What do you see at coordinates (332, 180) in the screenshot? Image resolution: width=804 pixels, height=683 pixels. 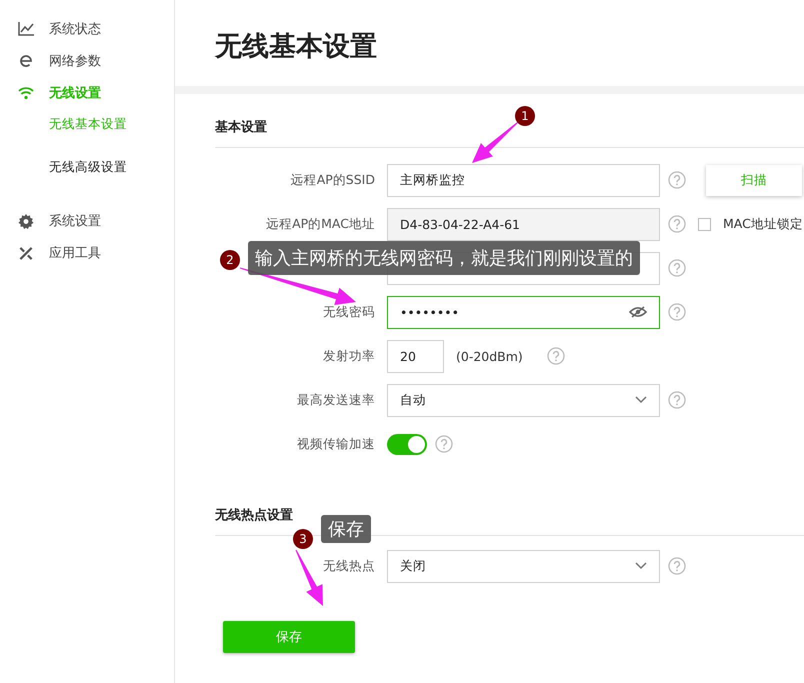 I see `field-label: 远程AP的SSID` at bounding box center [332, 180].